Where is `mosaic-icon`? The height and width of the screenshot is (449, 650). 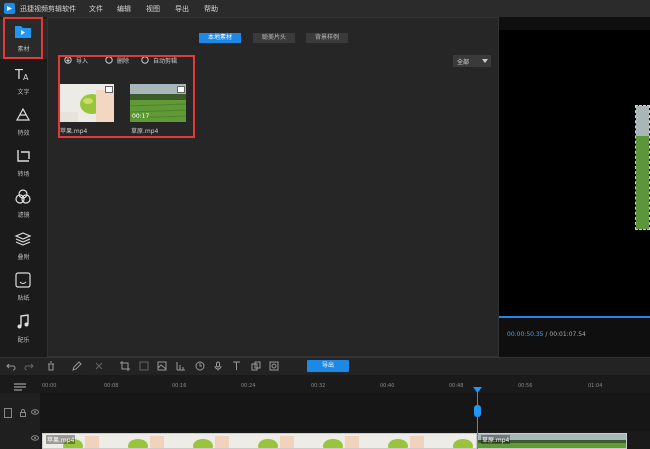
mosaic-icon is located at coordinates (144, 366).